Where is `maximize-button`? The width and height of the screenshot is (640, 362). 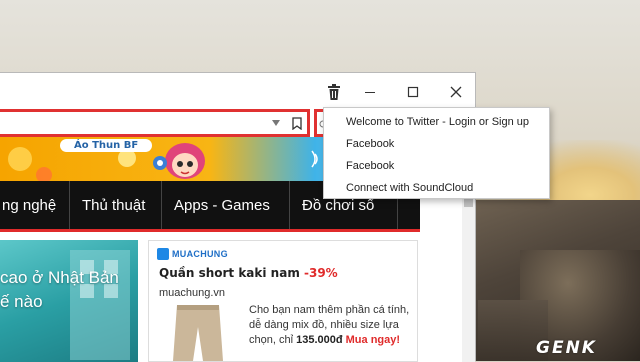
maximize-button is located at coordinates (413, 92).